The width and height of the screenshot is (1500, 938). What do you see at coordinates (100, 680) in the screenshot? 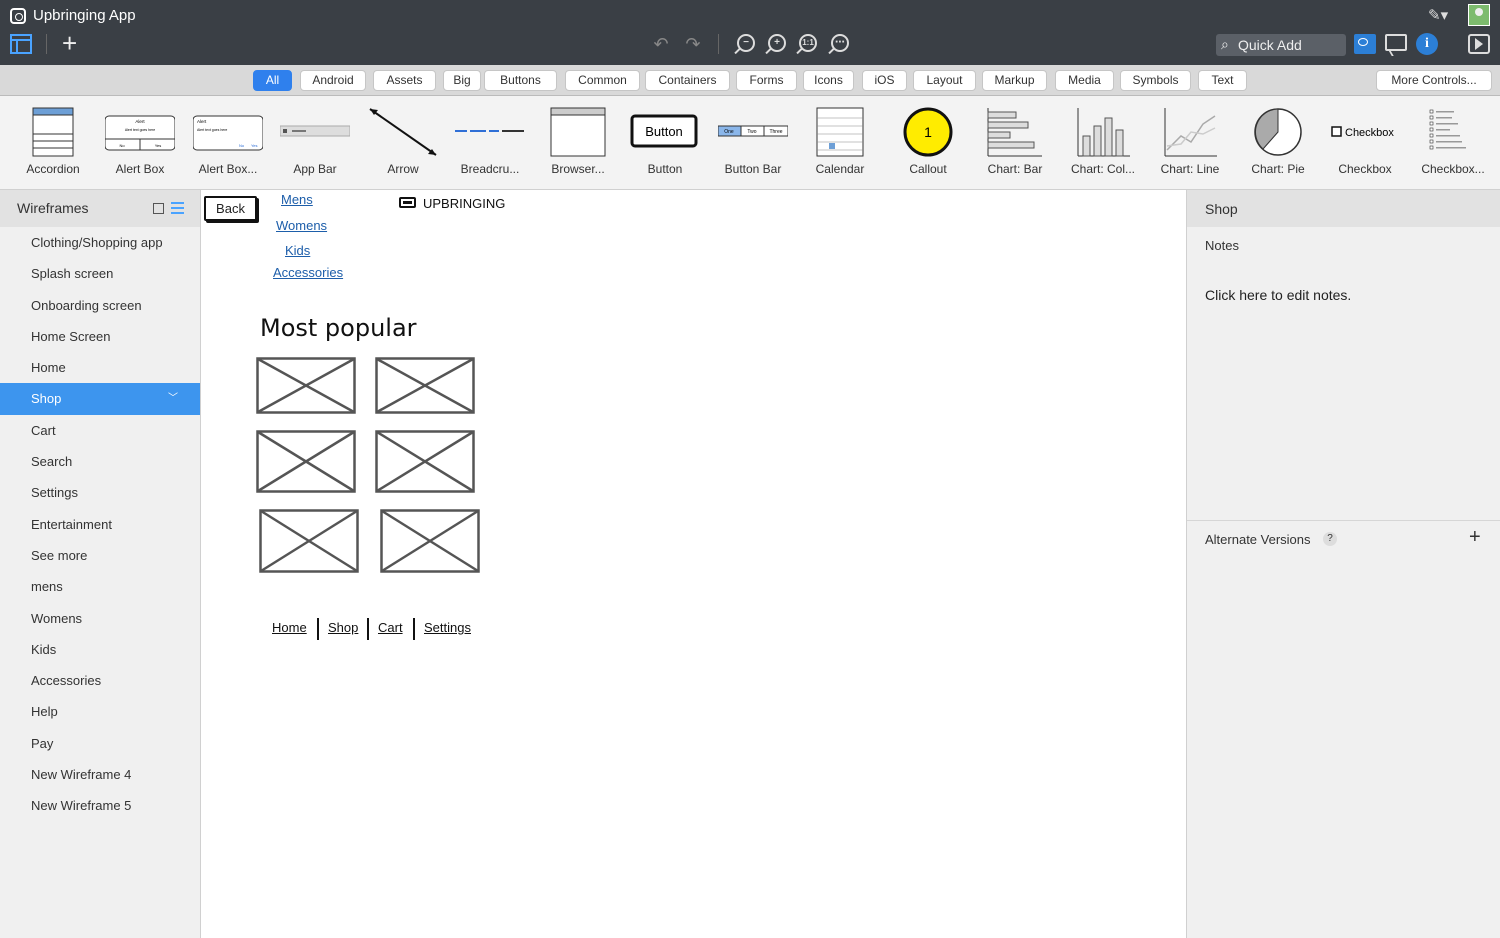
I see `wireframe-item: Accessories` at bounding box center [100, 680].